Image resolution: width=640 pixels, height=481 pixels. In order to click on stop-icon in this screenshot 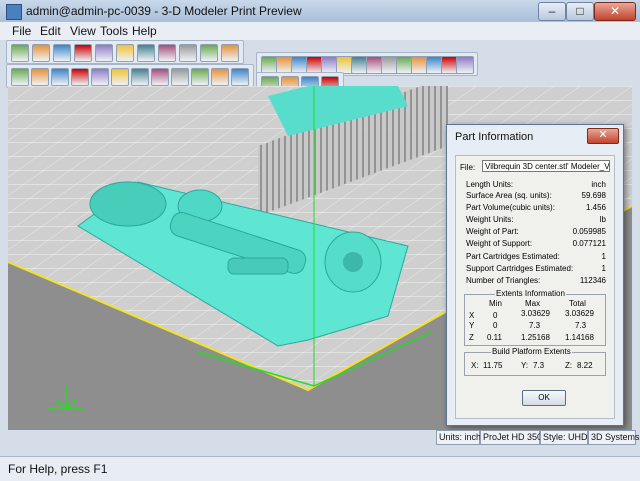, I will do `click(209, 53)`.